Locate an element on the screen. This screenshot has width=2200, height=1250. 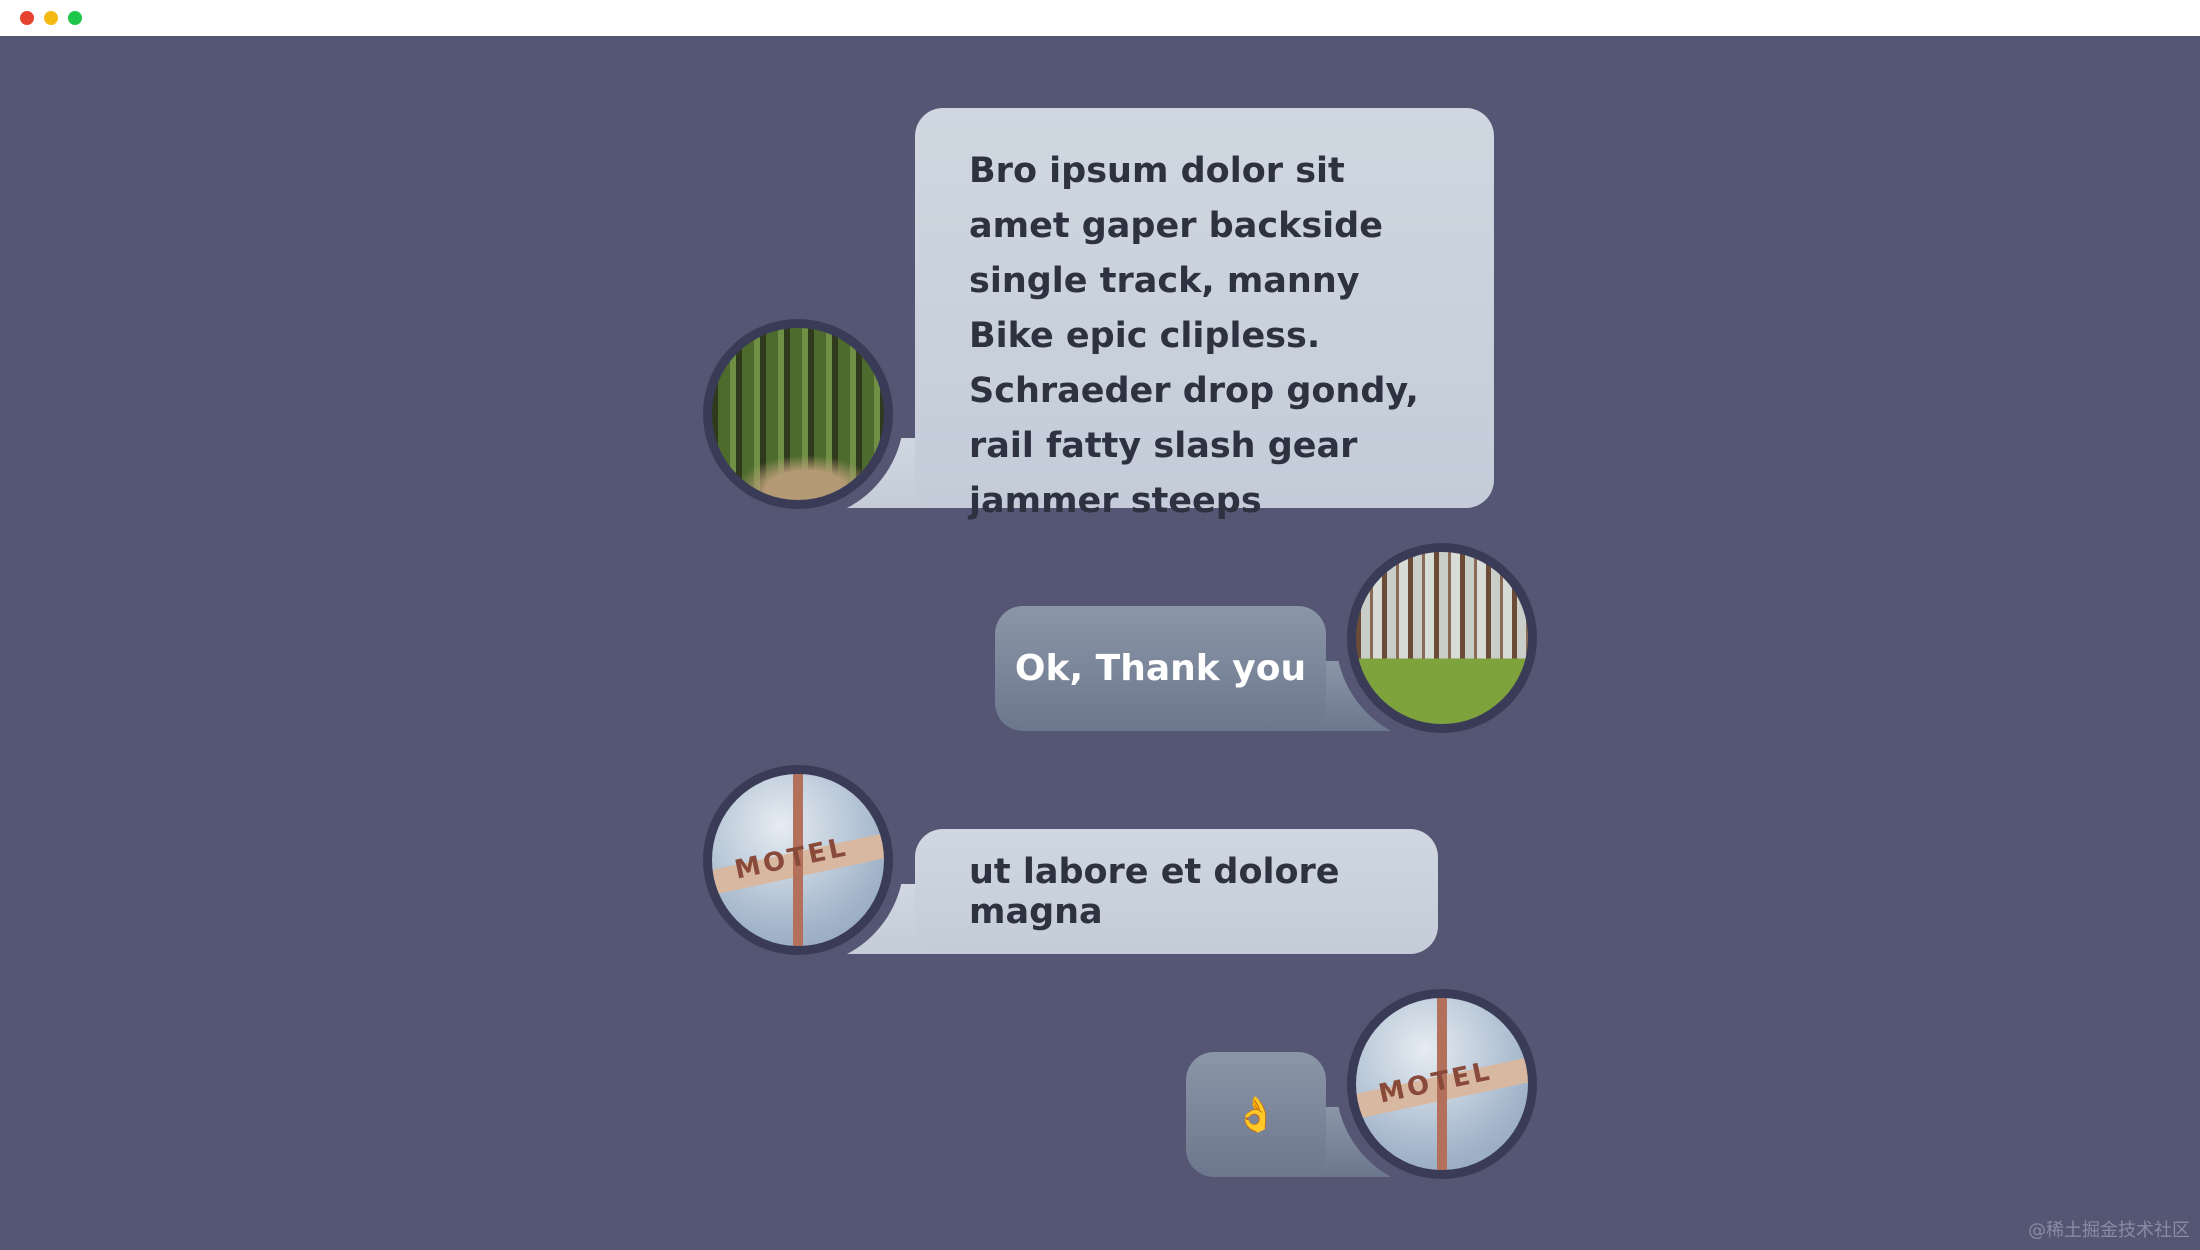
message-bubble: 👌 is located at coordinates (1256, 1114).